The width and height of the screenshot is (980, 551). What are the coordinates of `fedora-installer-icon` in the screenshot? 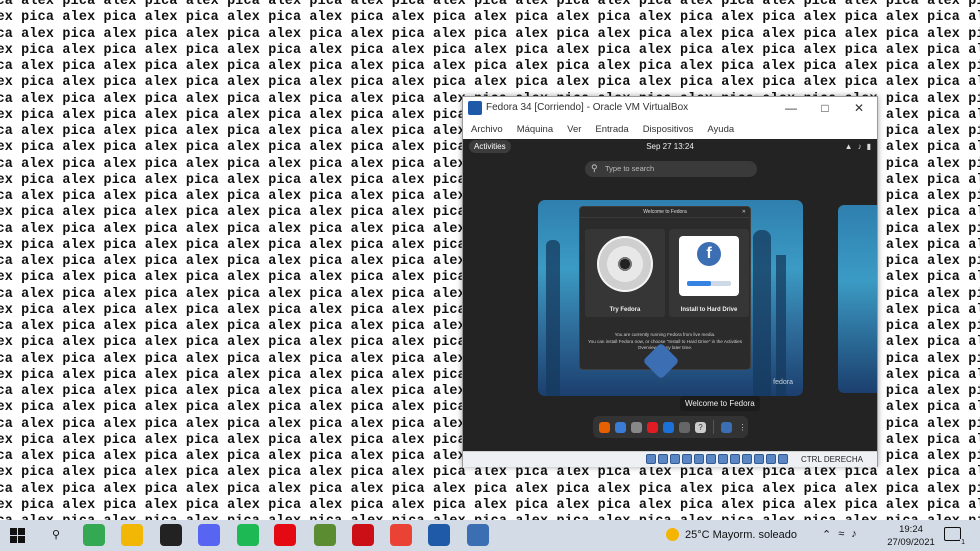 It's located at (726, 427).